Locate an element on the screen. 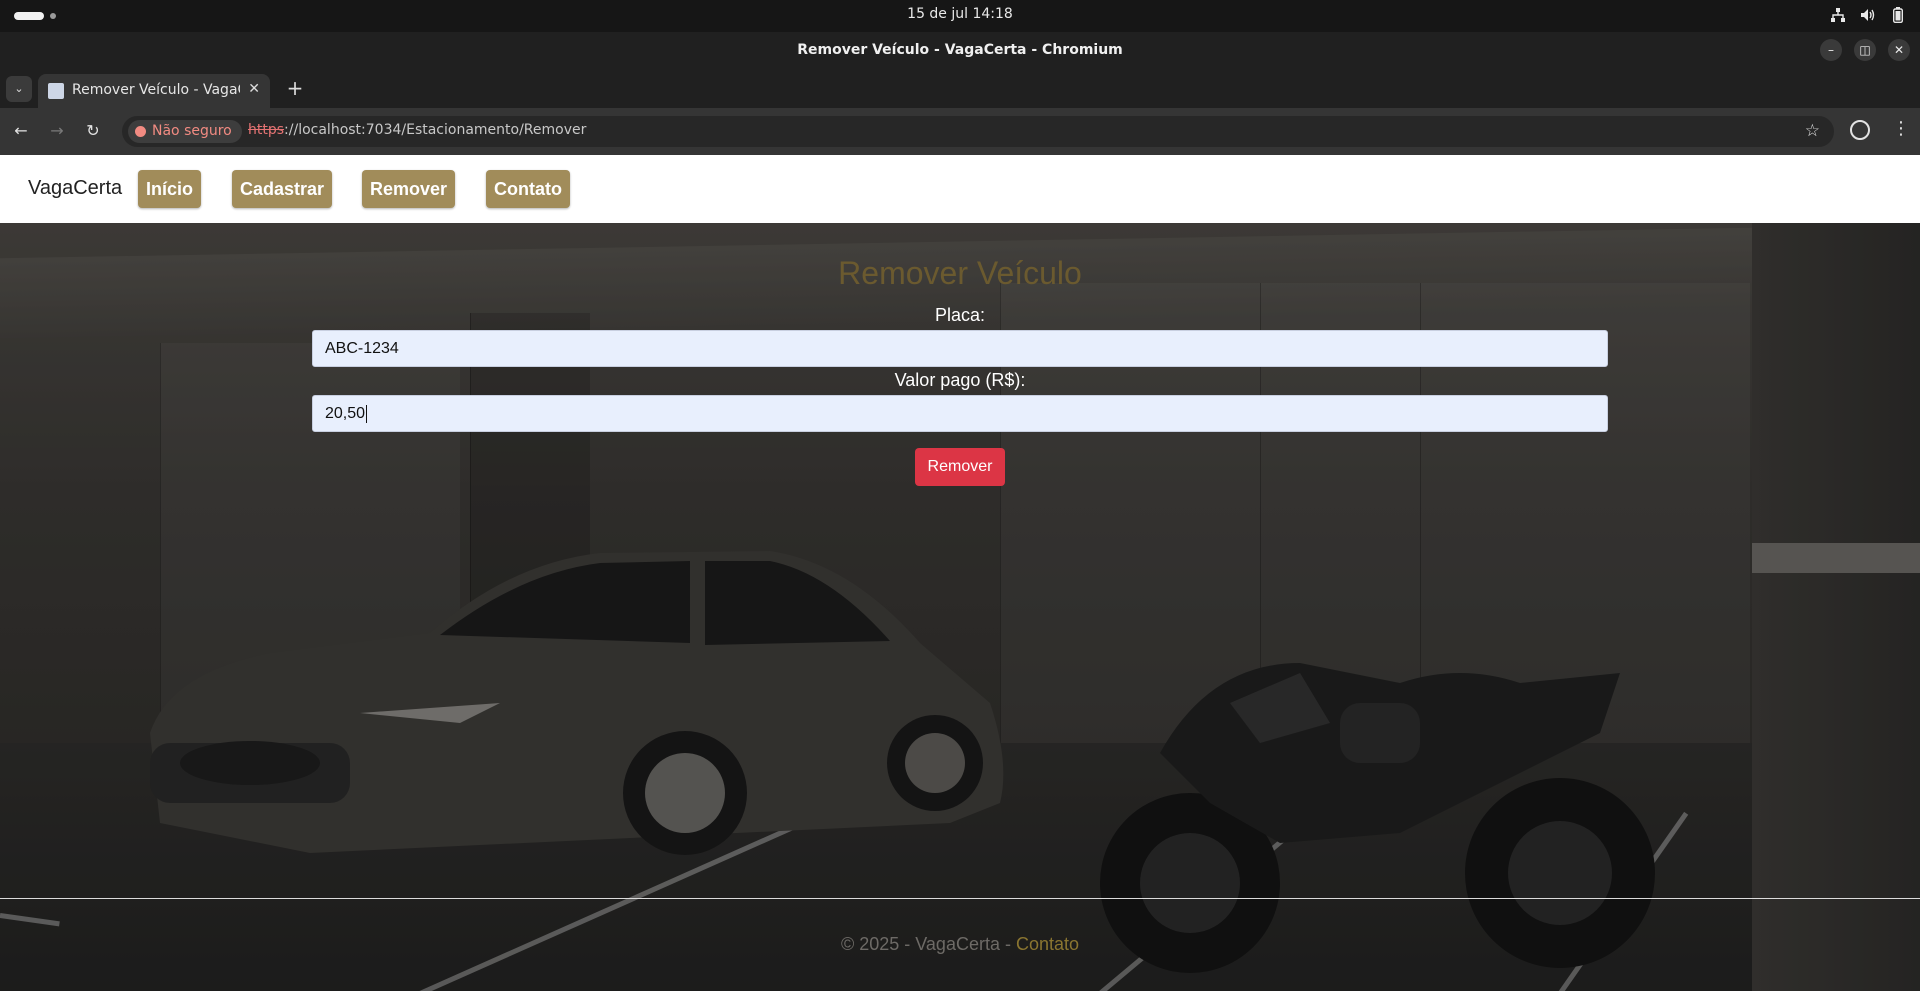 This screenshot has width=1920, height=991. window-controls: – ◫ ✕ is located at coordinates (1865, 50).